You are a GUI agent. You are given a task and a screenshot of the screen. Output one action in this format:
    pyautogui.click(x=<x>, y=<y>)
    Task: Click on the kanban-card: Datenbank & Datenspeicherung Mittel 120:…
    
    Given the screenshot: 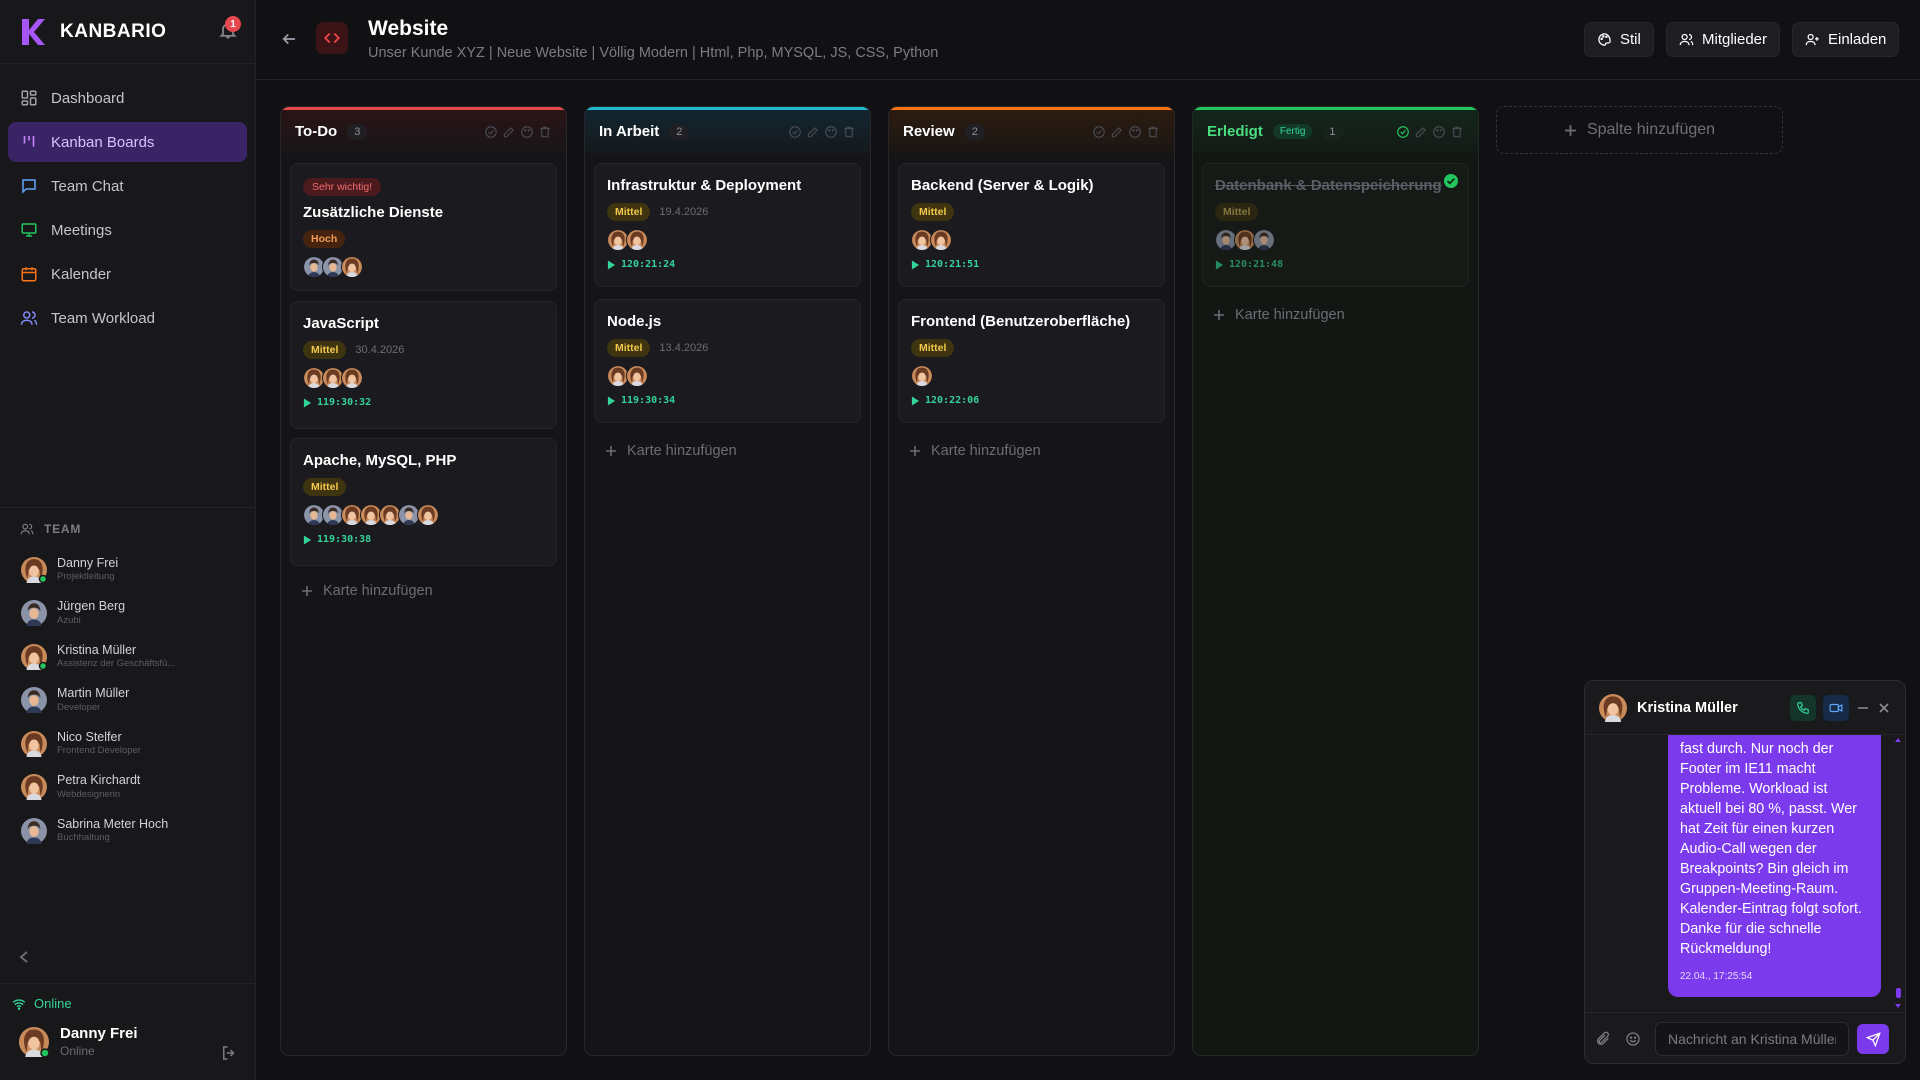 What is the action you would take?
    pyautogui.click(x=1335, y=225)
    